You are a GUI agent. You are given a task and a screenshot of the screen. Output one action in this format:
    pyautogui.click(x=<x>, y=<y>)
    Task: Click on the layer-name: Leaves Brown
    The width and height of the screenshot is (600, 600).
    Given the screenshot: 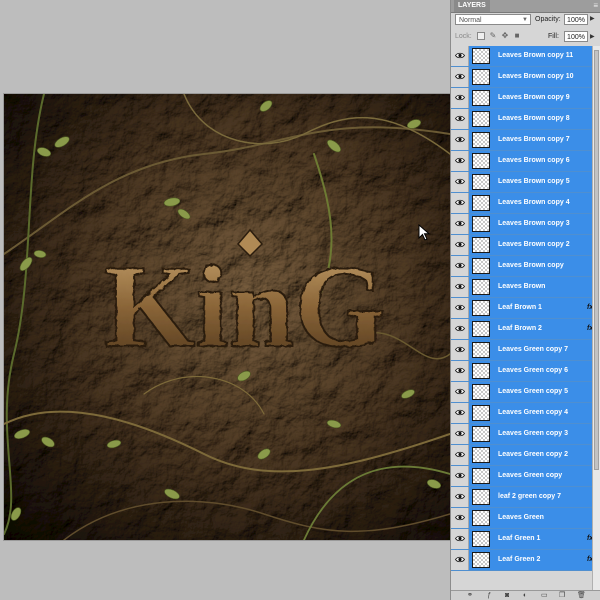 What is the action you would take?
    pyautogui.click(x=521, y=287)
    